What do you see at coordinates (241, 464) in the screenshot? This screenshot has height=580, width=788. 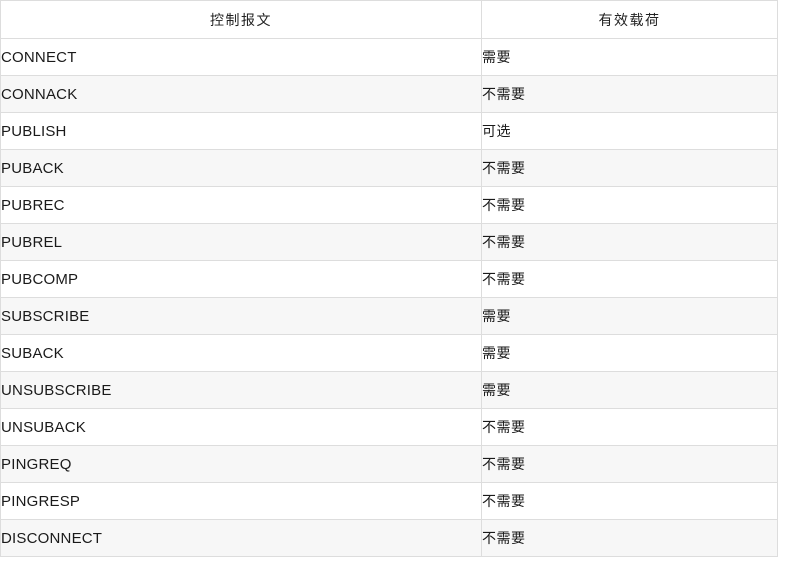 I see `cell-control-message: PINGREQ` at bounding box center [241, 464].